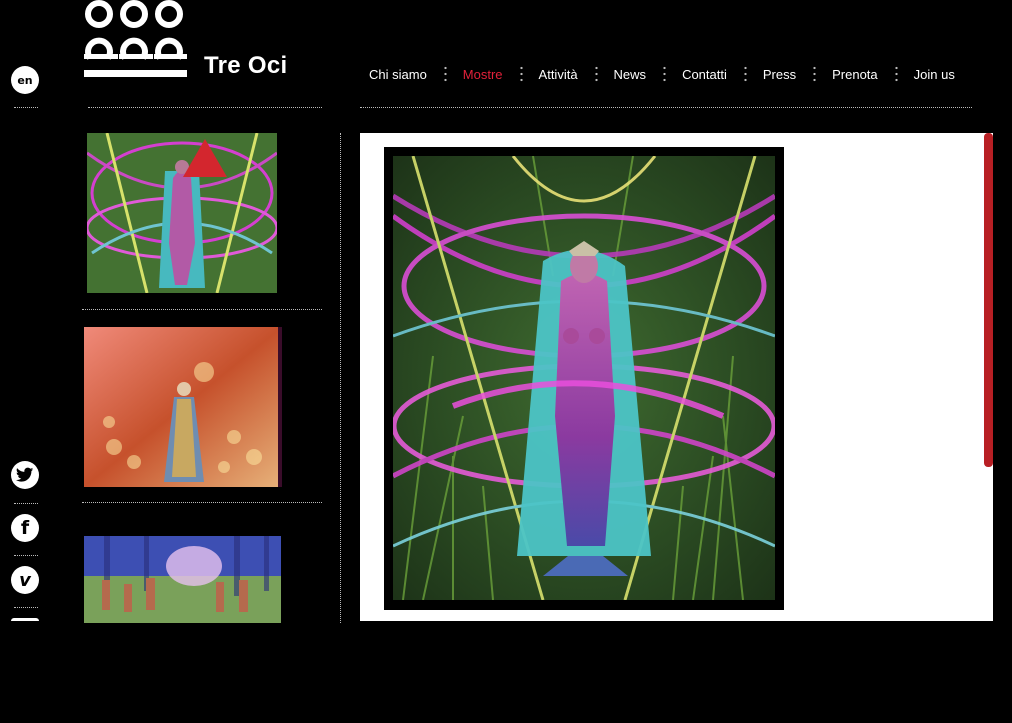 This screenshot has width=1012, height=723. Describe the element at coordinates (340, 378) in the screenshot. I see `column-divider` at that location.